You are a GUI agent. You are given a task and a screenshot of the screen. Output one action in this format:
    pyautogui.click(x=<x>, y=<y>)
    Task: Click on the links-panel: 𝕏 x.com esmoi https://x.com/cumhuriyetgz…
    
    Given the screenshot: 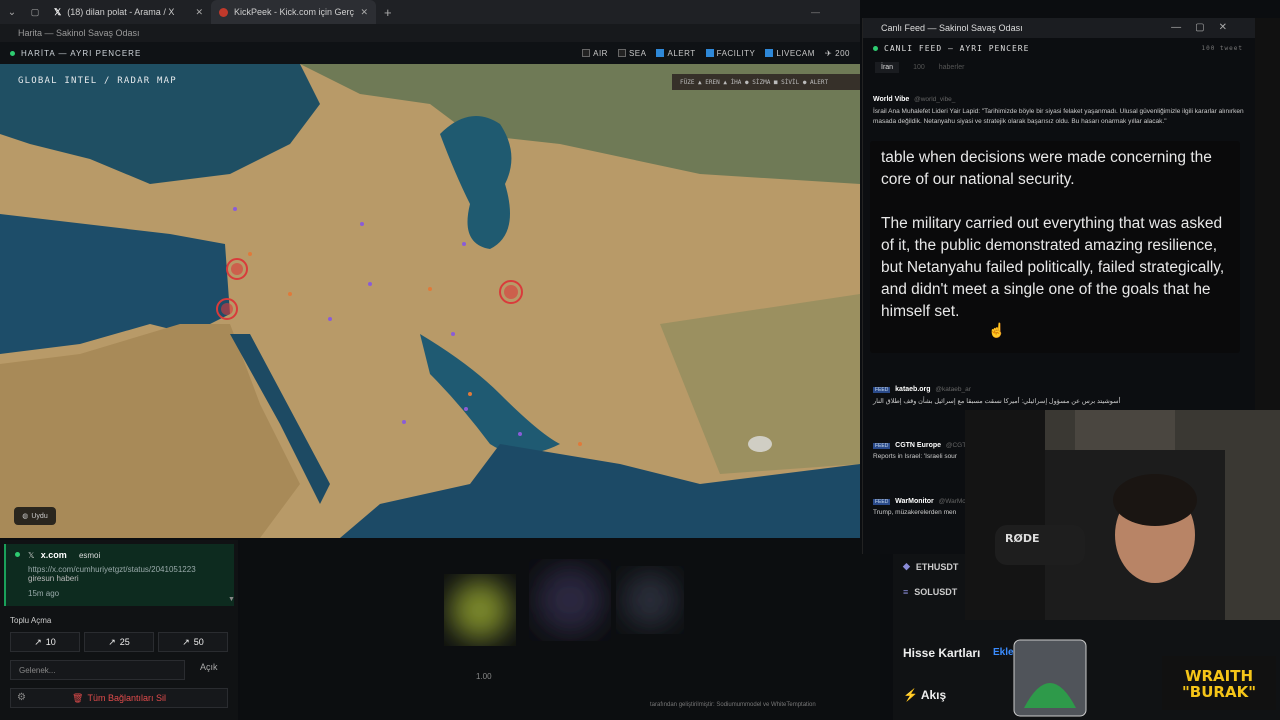 What is the action you would take?
    pyautogui.click(x=119, y=630)
    